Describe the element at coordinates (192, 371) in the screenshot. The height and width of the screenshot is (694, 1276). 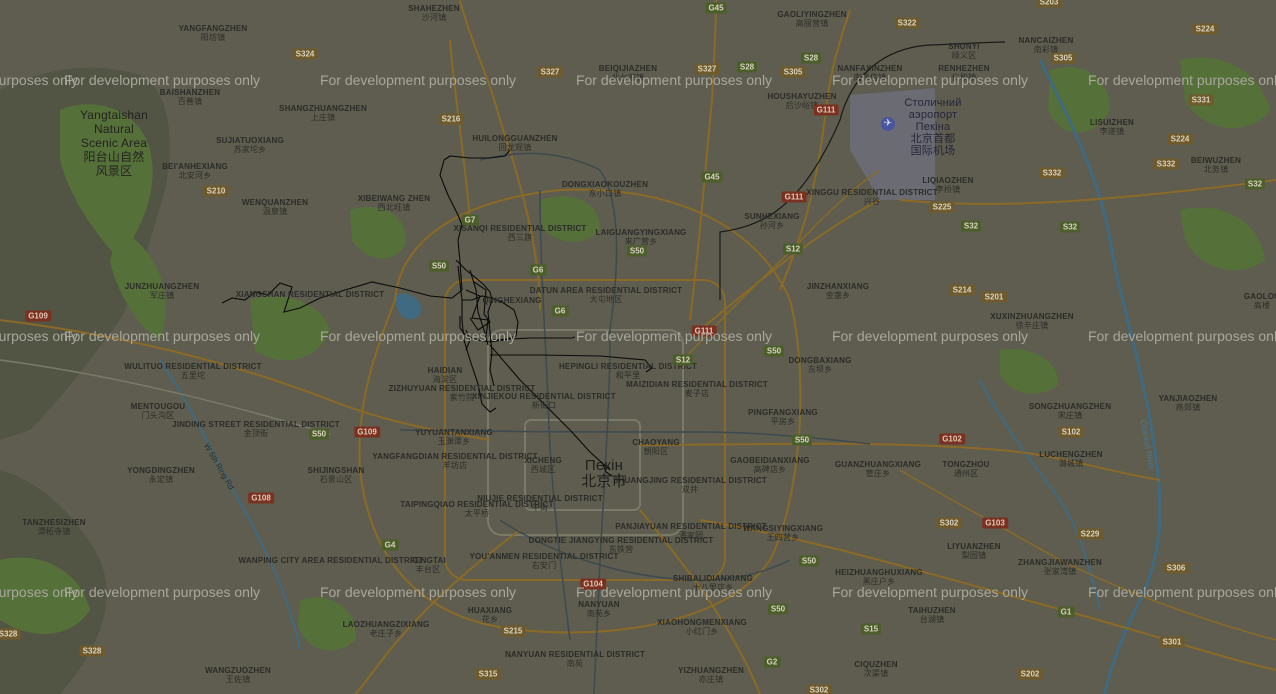
I see `place-label: WULITUO RESIDENTIAL DISTRICT 五里坨` at that location.